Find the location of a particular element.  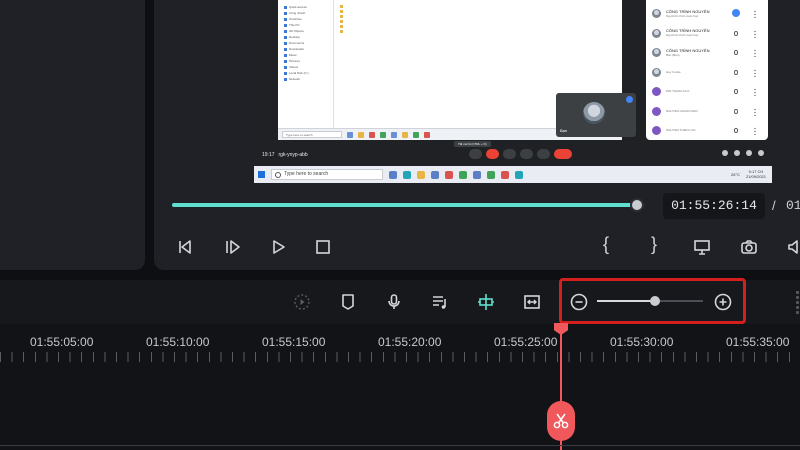

audio-mixer-button is located at coordinates (440, 302).